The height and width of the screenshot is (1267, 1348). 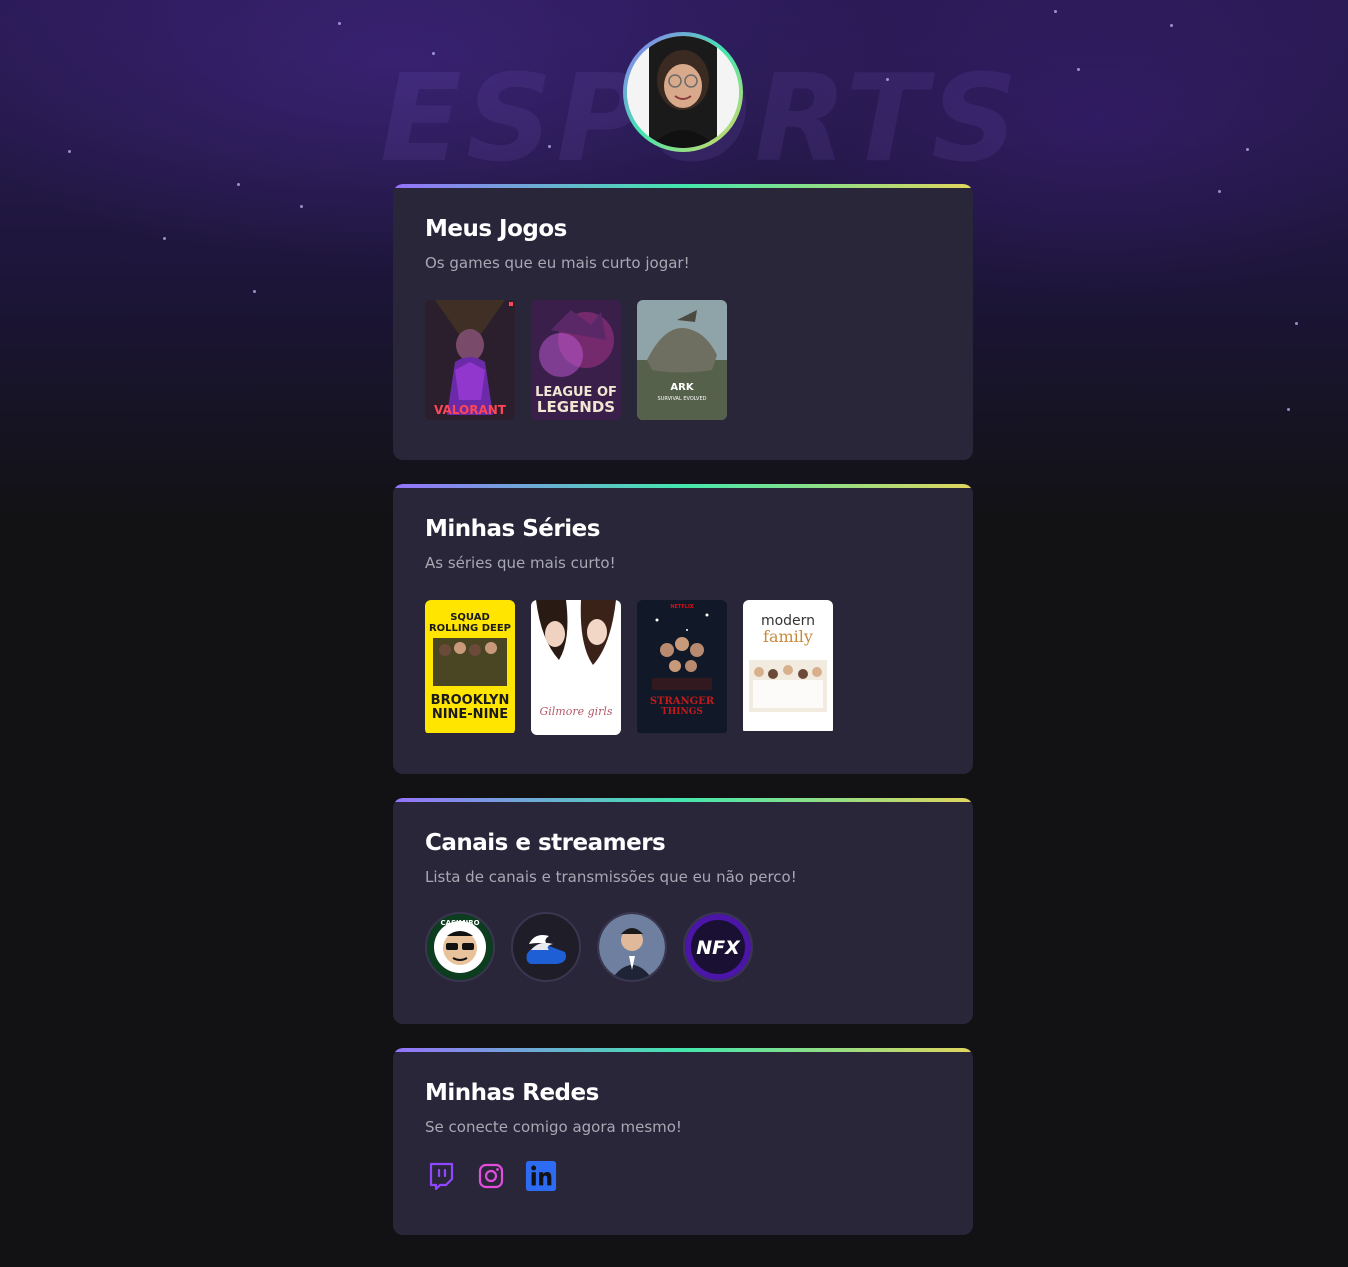 What do you see at coordinates (470, 714) in the screenshot?
I see `b99-title2: NINE-NINE` at bounding box center [470, 714].